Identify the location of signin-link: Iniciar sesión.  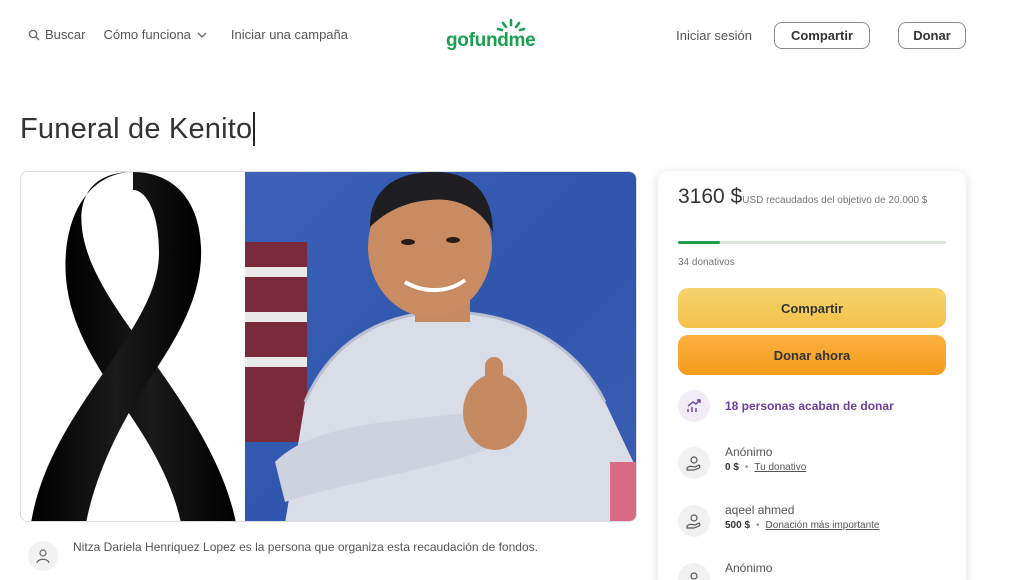
(714, 35).